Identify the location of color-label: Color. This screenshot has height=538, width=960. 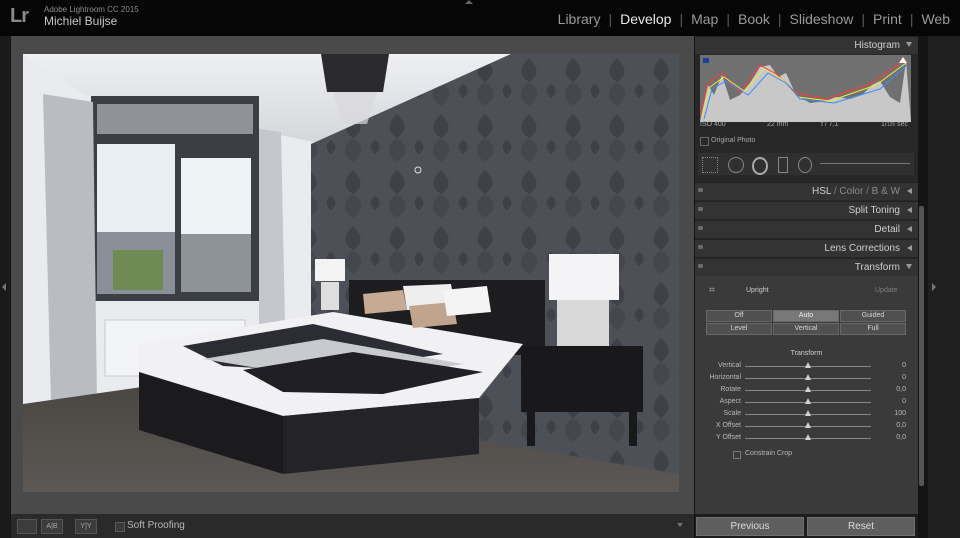
(851, 191).